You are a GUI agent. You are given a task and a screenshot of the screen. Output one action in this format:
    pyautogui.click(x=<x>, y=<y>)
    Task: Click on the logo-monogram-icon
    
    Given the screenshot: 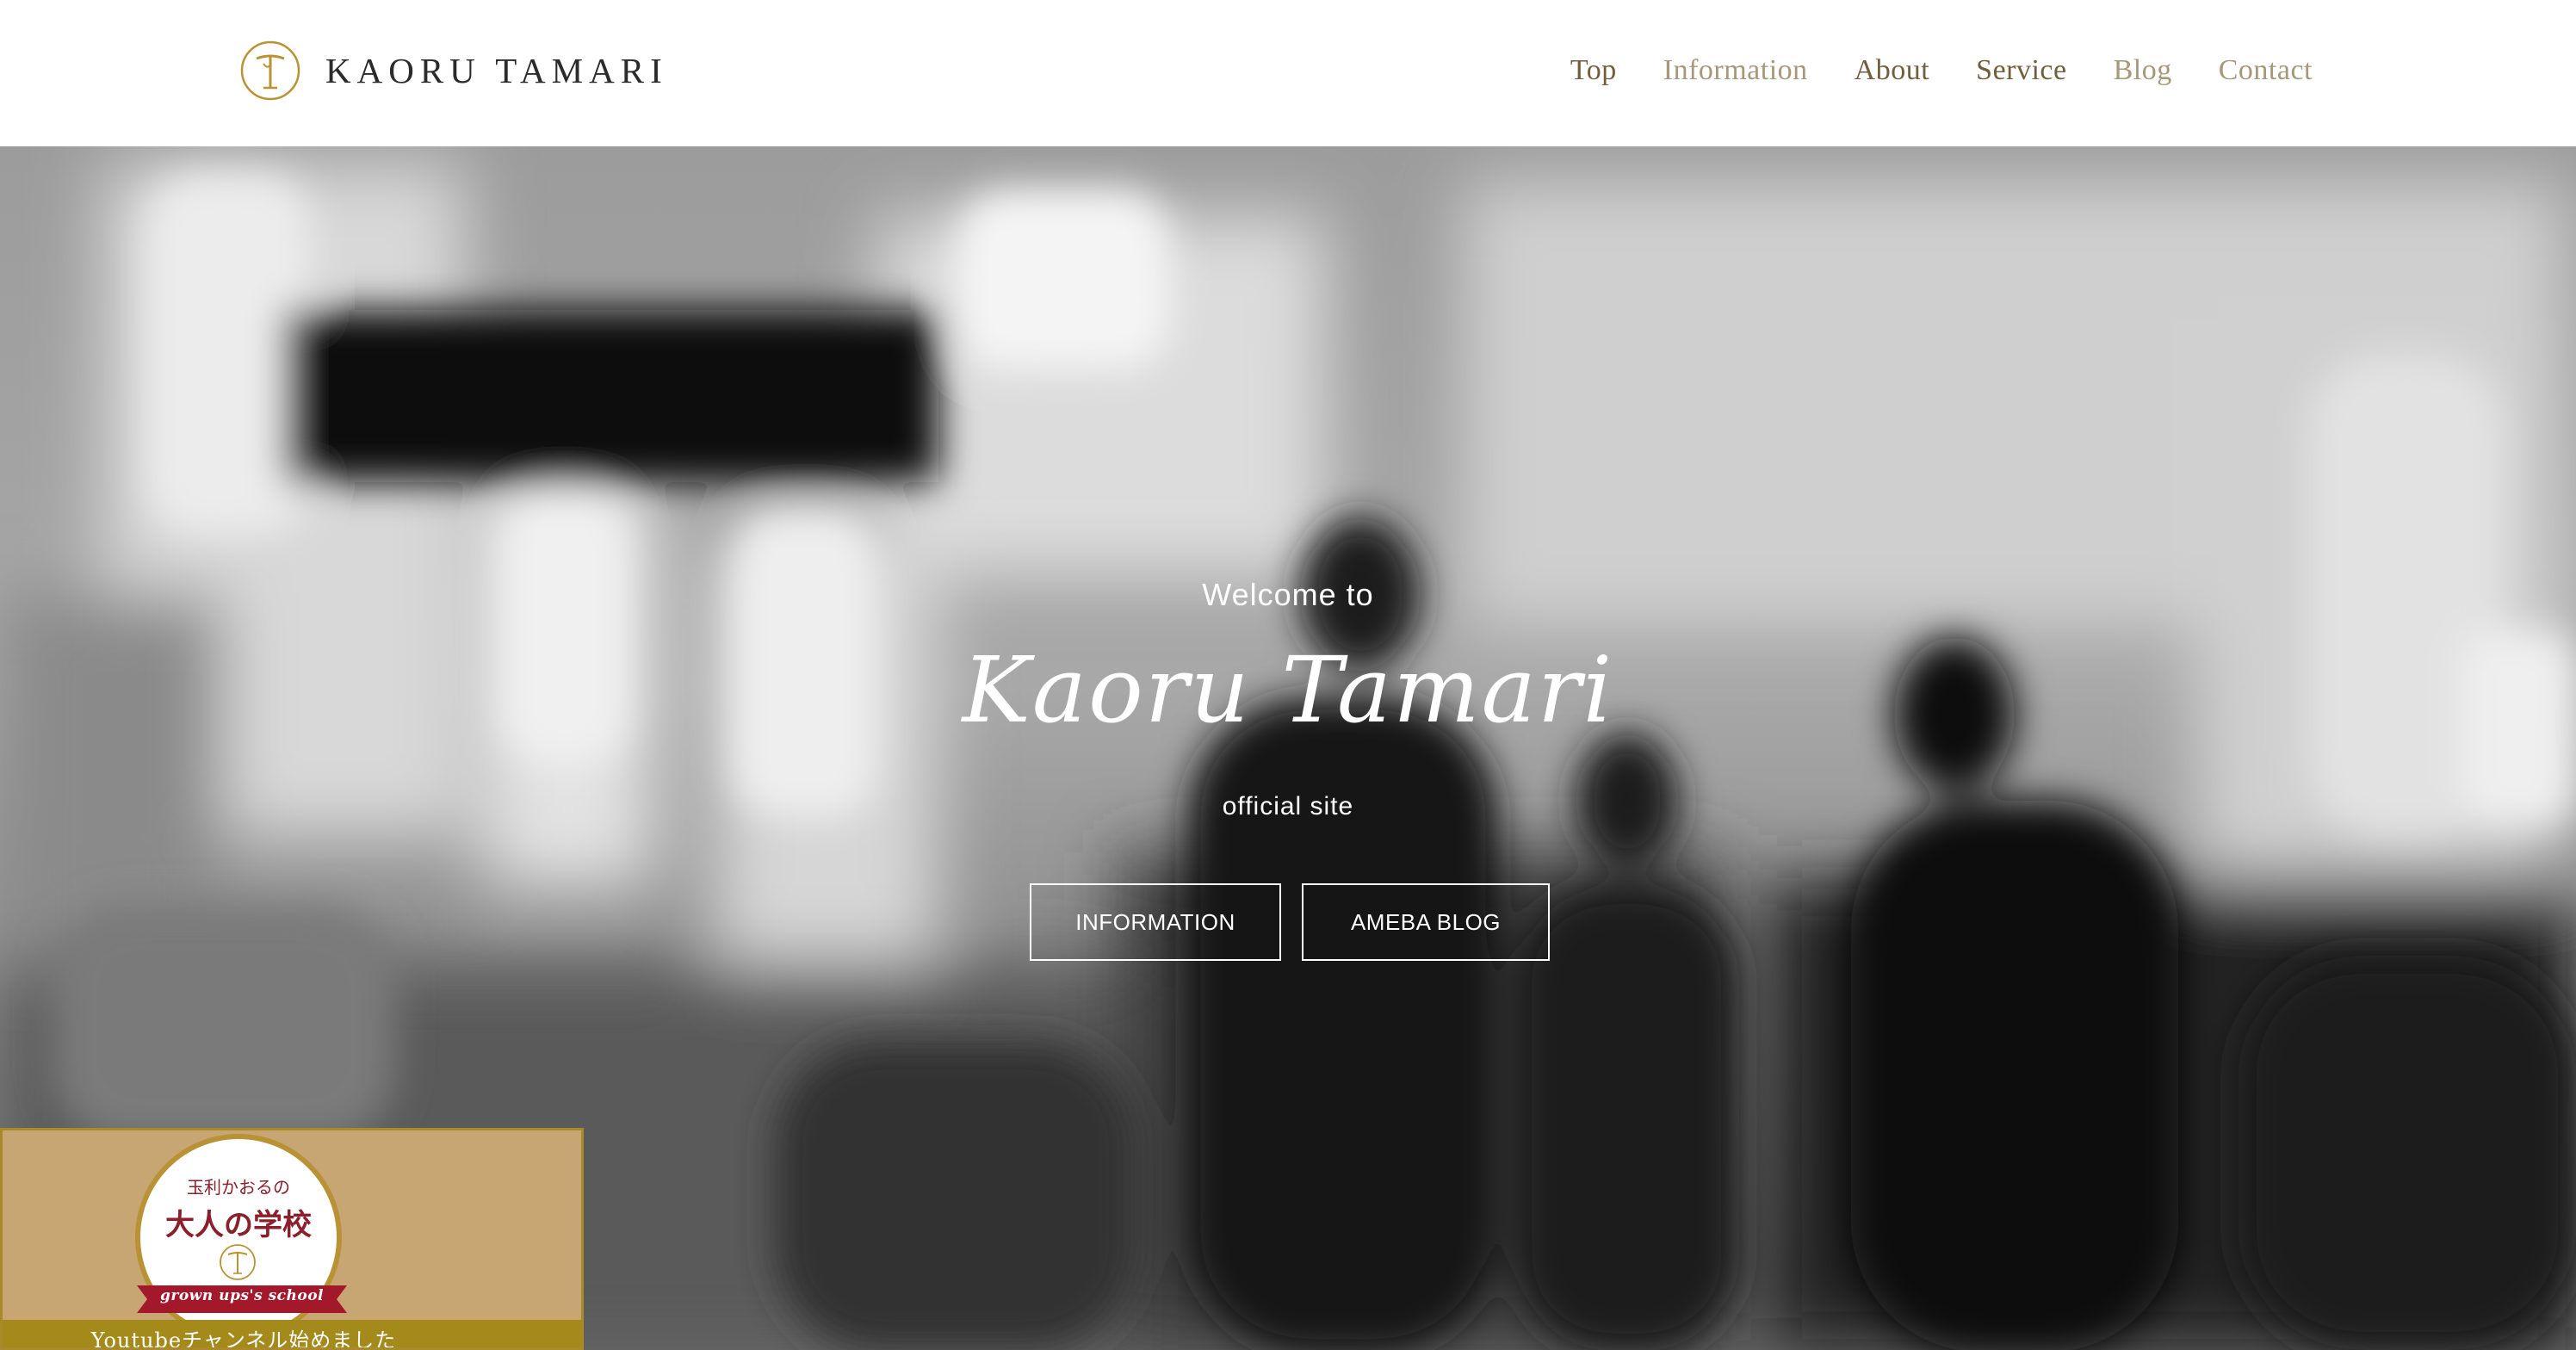 What is the action you would take?
    pyautogui.click(x=270, y=70)
    